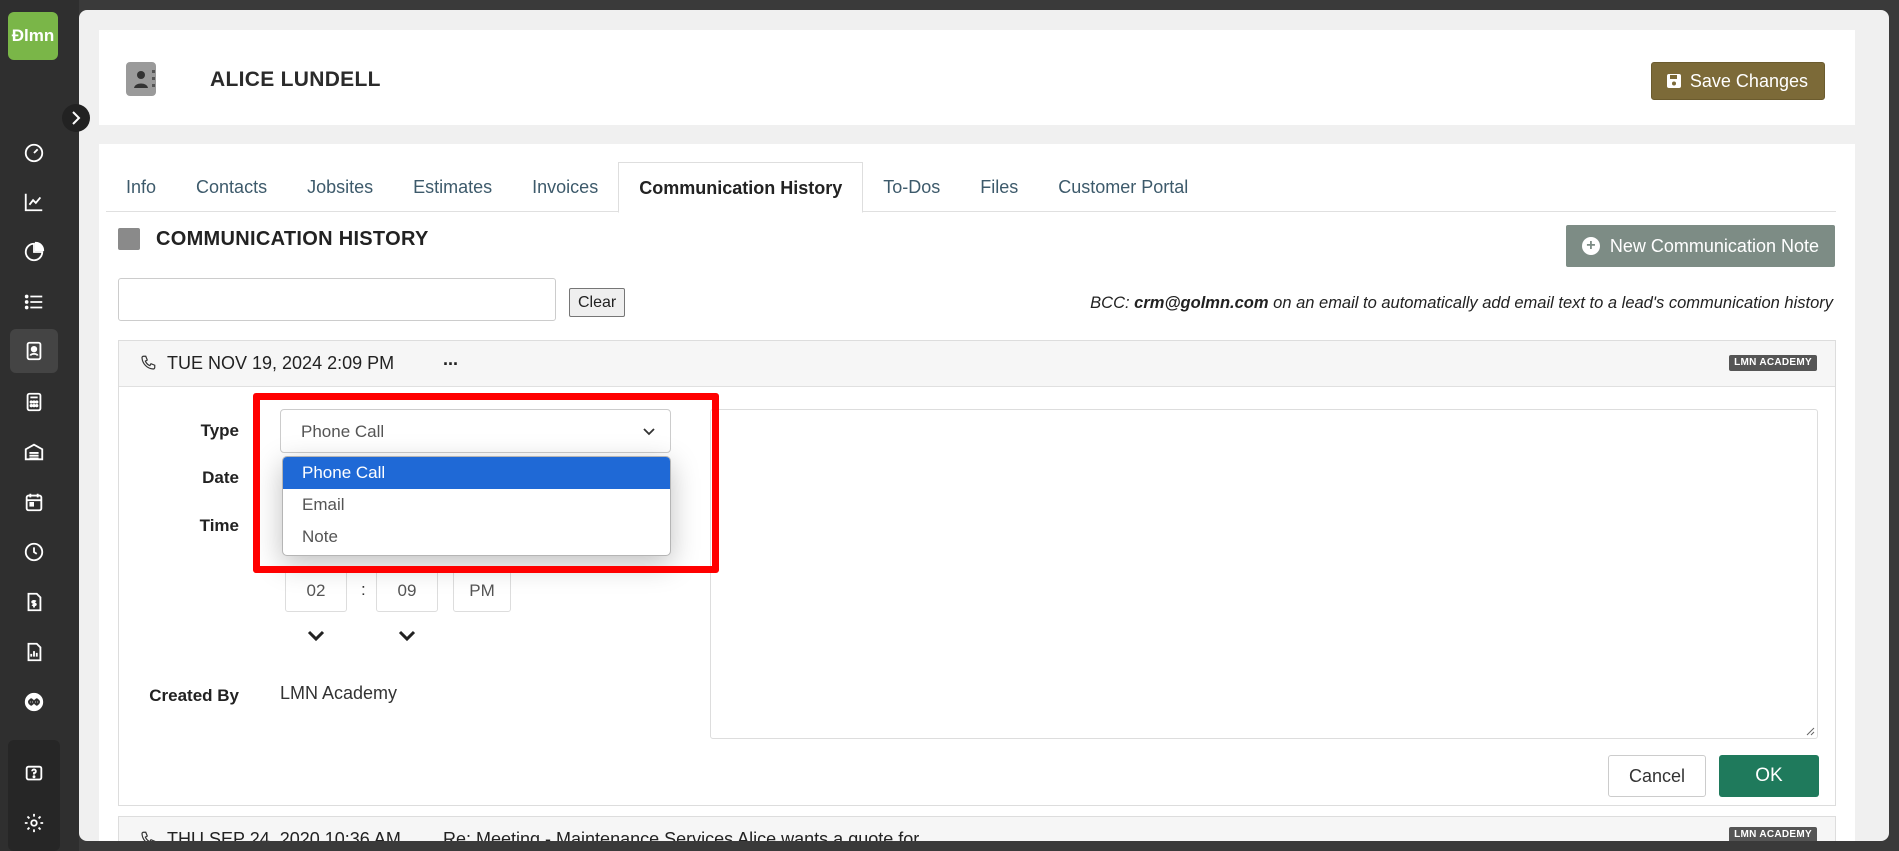 This screenshot has width=1899, height=851. Describe the element at coordinates (339, 693) in the screenshot. I see `created-by-value: LMN Academy` at that location.